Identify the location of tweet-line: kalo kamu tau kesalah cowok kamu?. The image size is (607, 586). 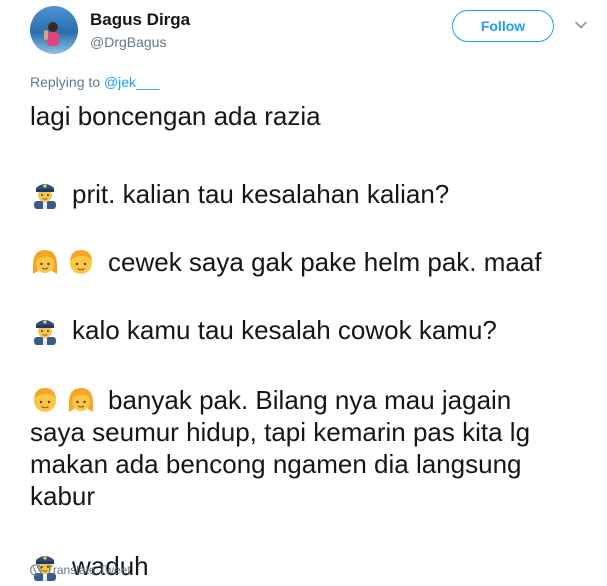
(310, 330).